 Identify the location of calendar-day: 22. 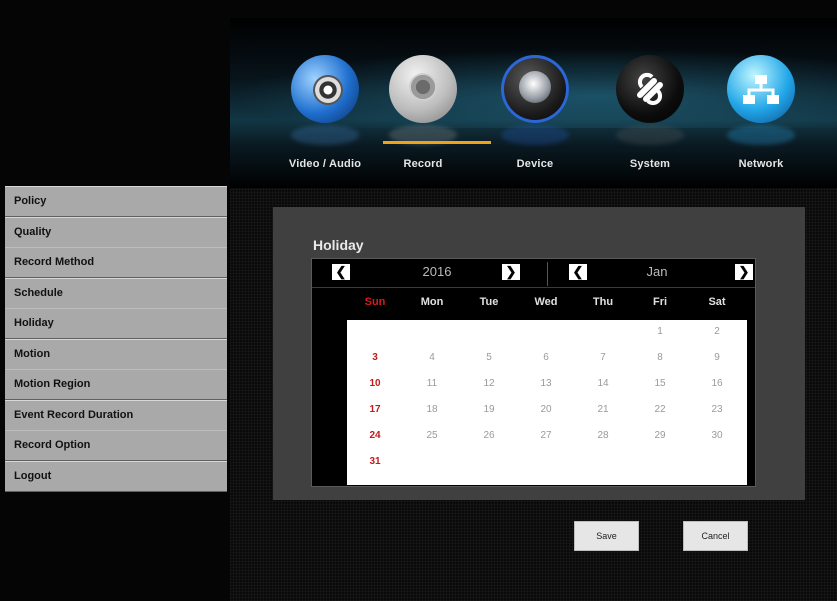
(660, 409).